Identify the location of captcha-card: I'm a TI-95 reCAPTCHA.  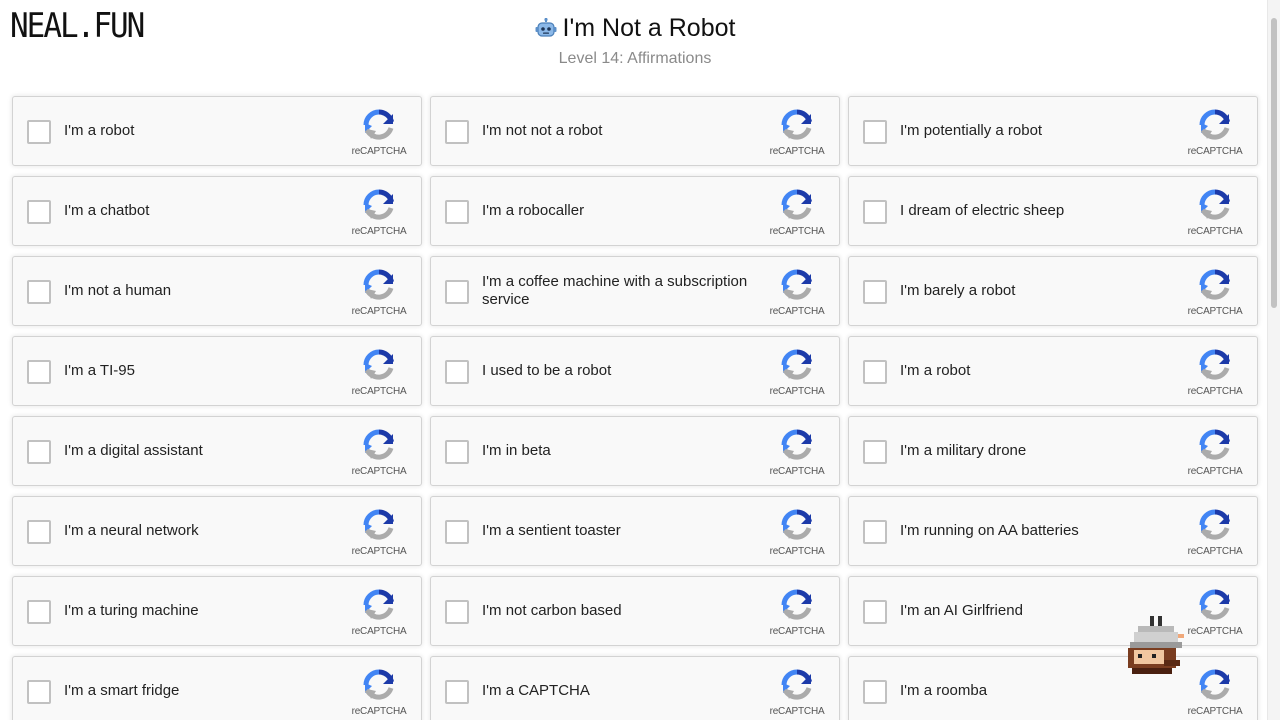
(217, 371).